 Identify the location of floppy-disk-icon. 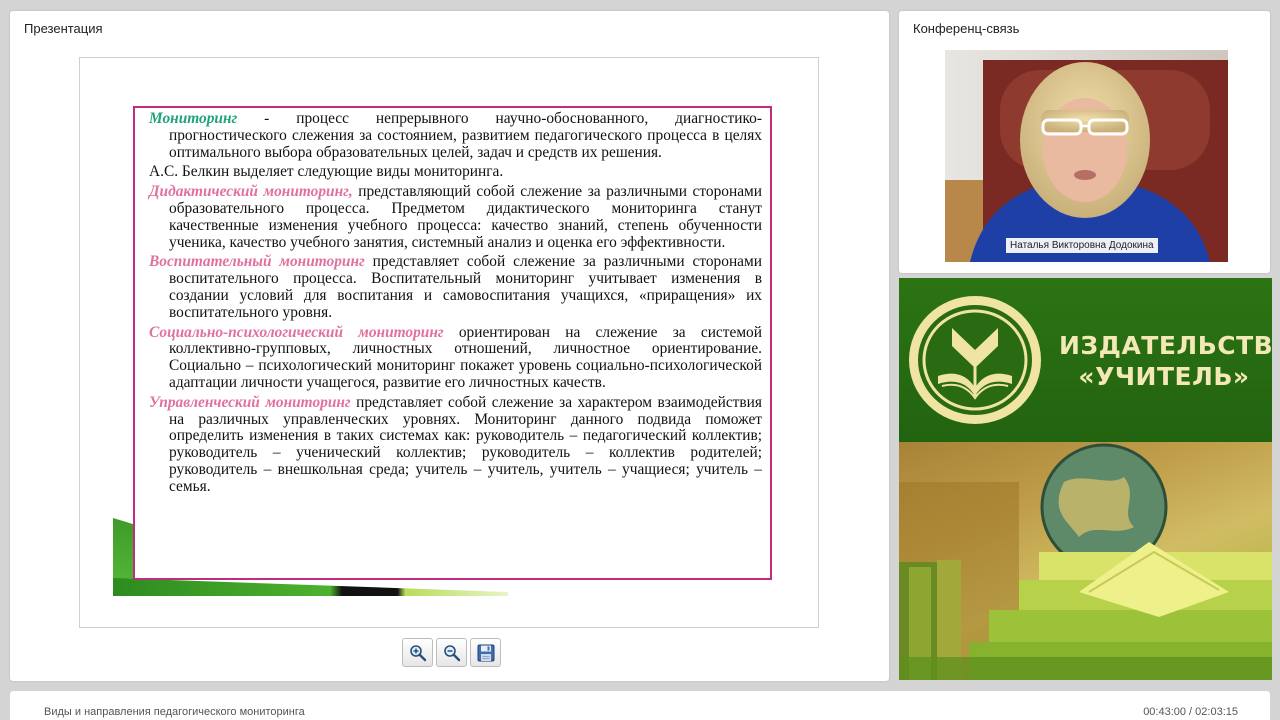
(485, 652).